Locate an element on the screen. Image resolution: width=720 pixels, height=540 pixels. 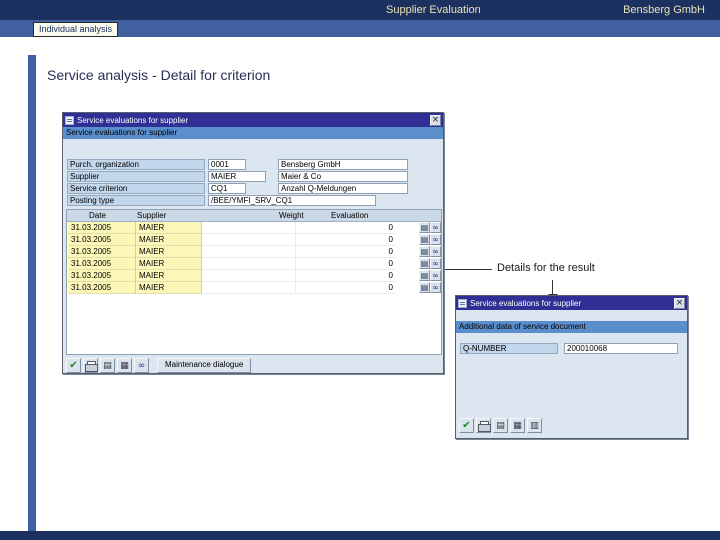
detail-dialog-titlebar: Service evaluations for supplier is located at coordinates (571, 303).